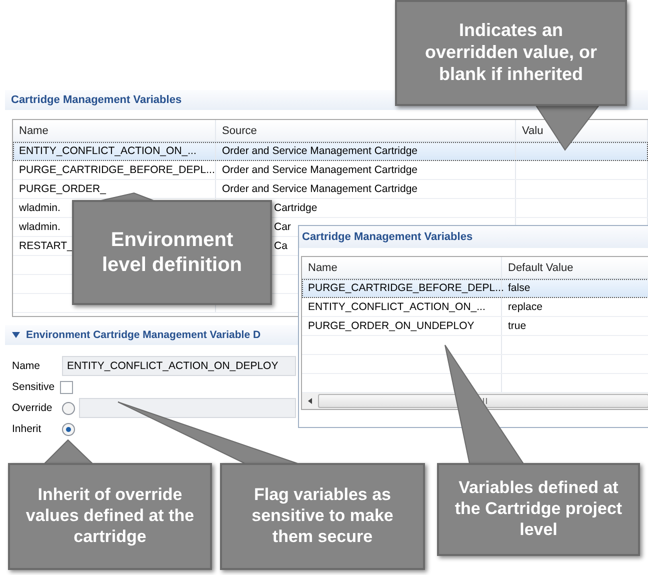  Describe the element at coordinates (538, 509) in the screenshot. I see `callout: Variables defined at the Cartridge project level` at that location.